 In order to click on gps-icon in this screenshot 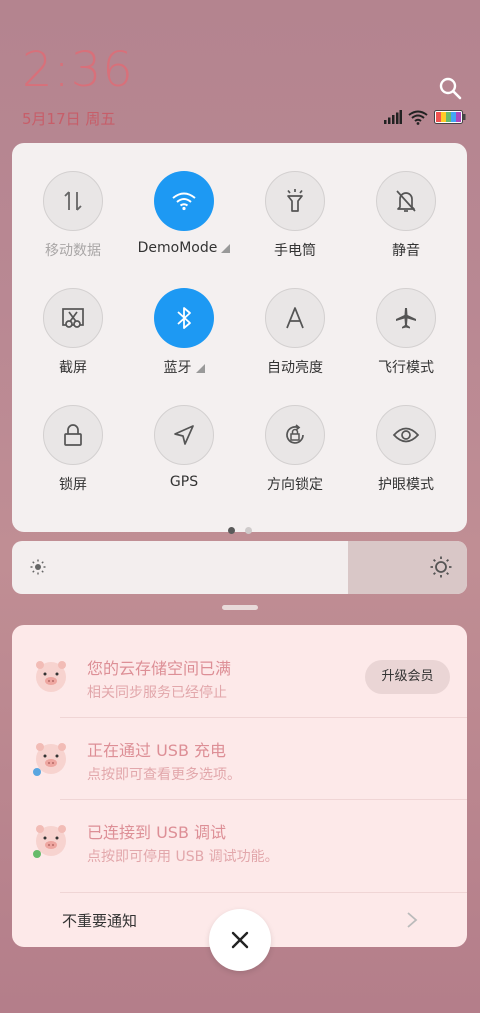, I will do `click(184, 435)`.